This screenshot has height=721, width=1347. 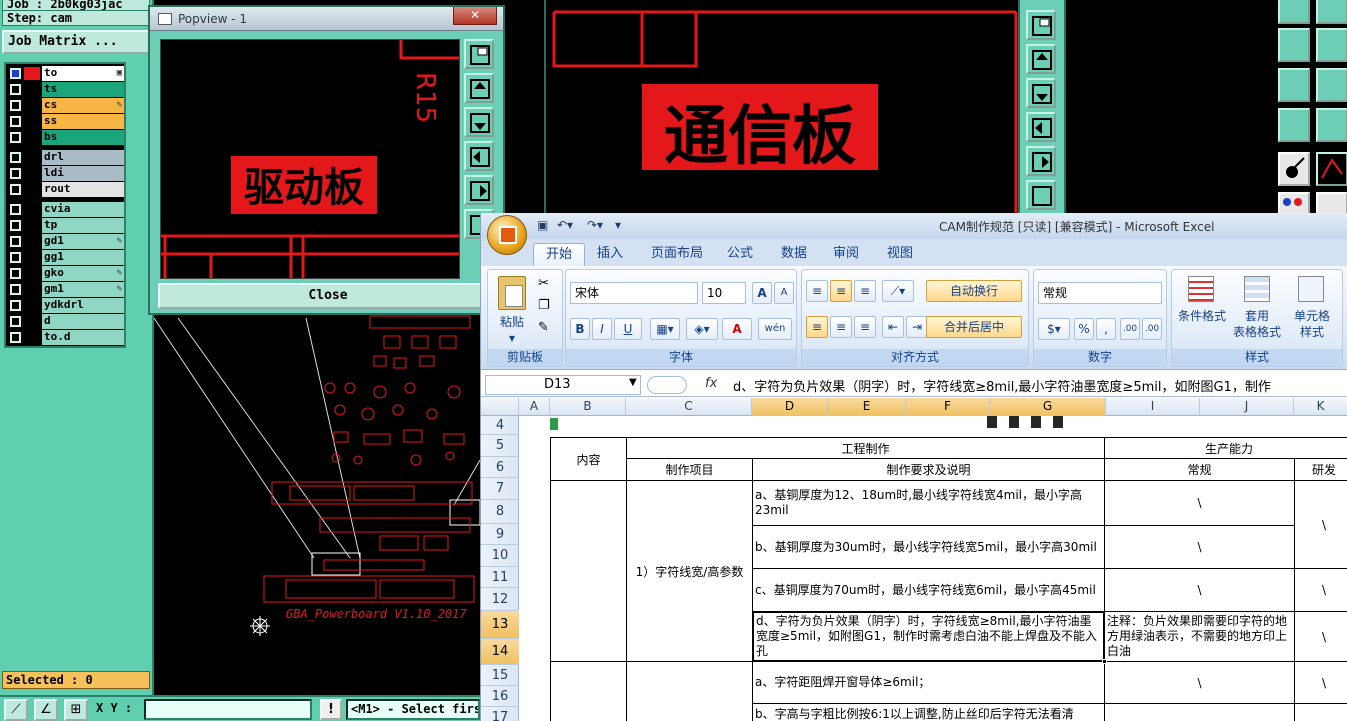 I want to click on tool-draw-icon, so click(x=1331, y=169).